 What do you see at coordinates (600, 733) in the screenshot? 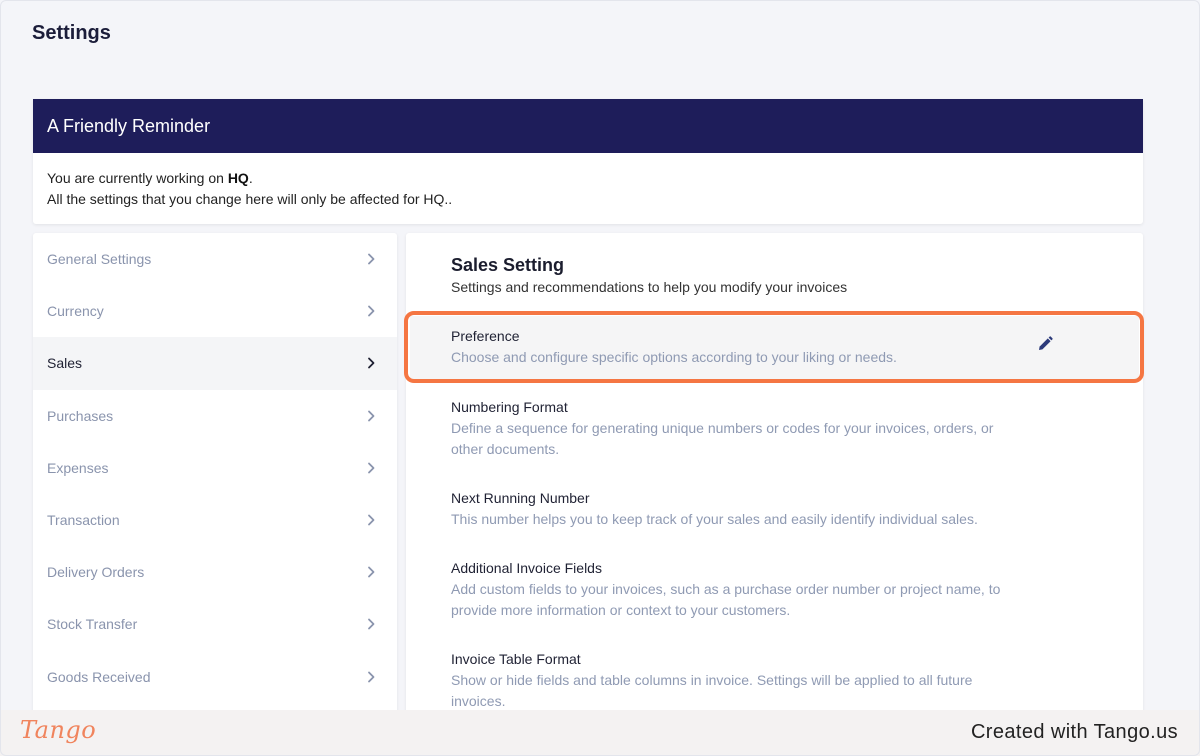
I see `footer-bar: Tango Created with Tango.us` at bounding box center [600, 733].